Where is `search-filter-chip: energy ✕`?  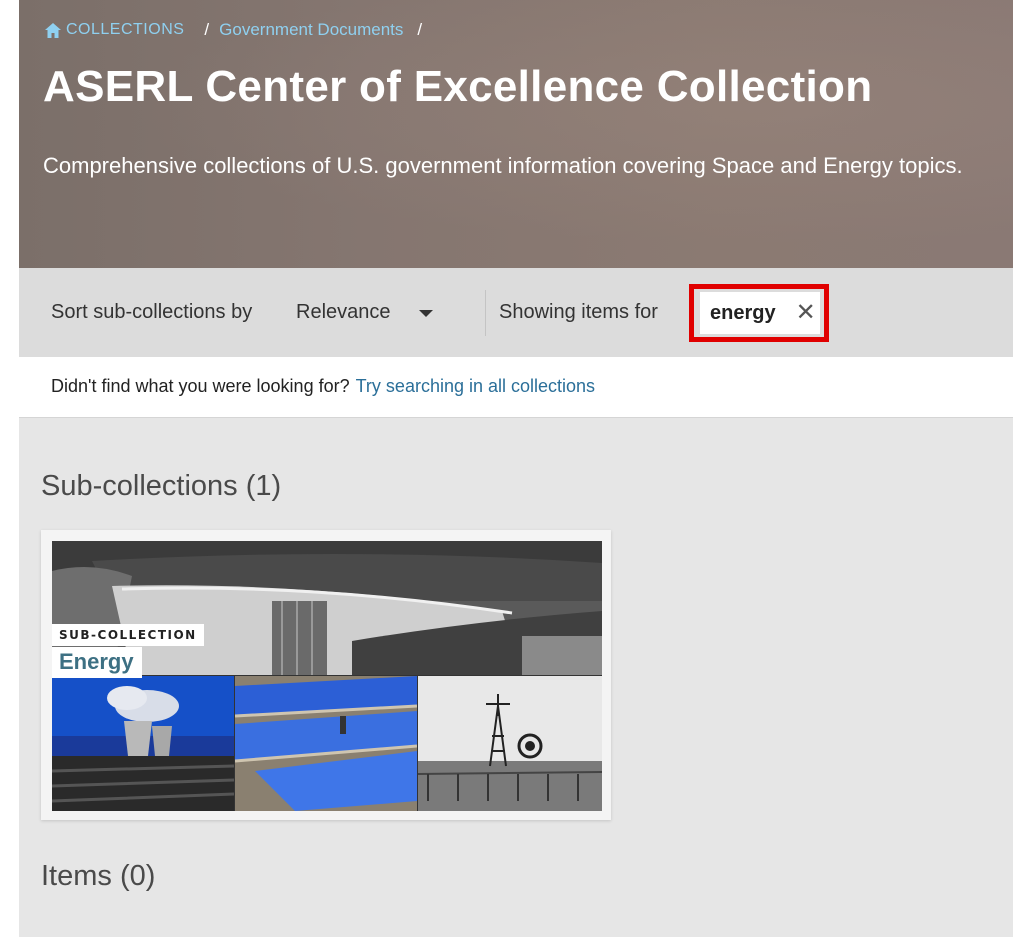
search-filter-chip: energy ✕ is located at coordinates (760, 313).